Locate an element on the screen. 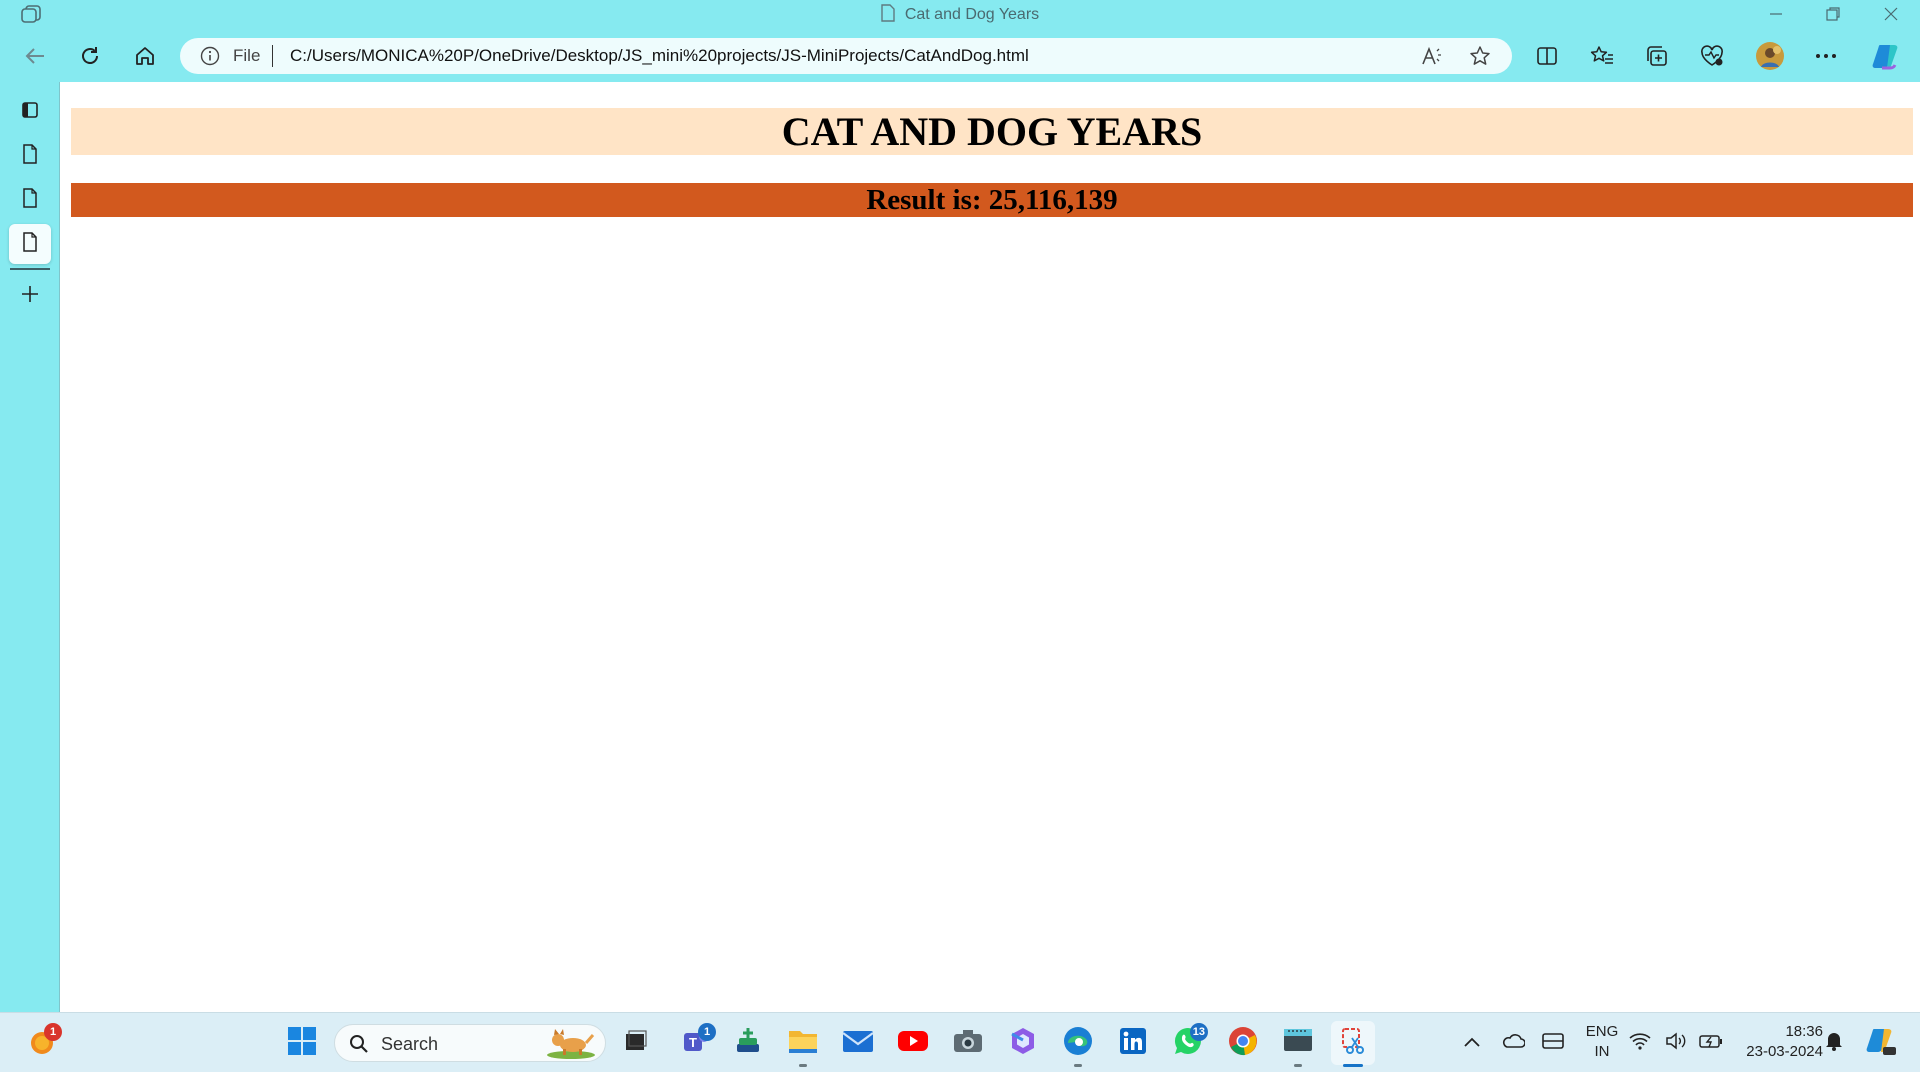  scheme-label: File is located at coordinates (247, 55).